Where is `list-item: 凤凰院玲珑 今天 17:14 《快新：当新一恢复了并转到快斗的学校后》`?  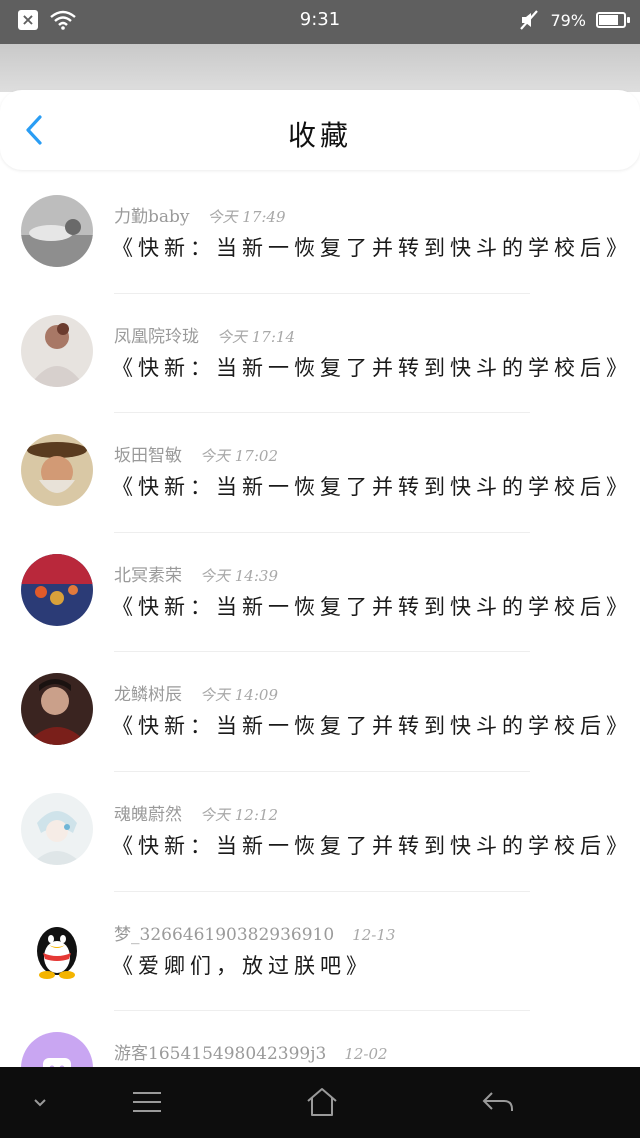 list-item: 凤凰院玲珑 今天 17:14 《快新：当新一恢复了并转到快斗的学校后》 is located at coordinates (320, 354).